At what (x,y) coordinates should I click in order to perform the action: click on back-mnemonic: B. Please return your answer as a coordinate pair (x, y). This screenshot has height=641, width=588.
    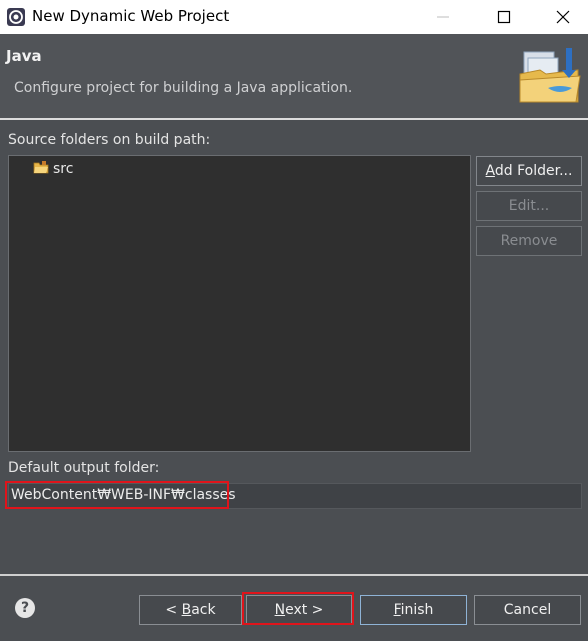
    Looking at the image, I should click on (186, 610).